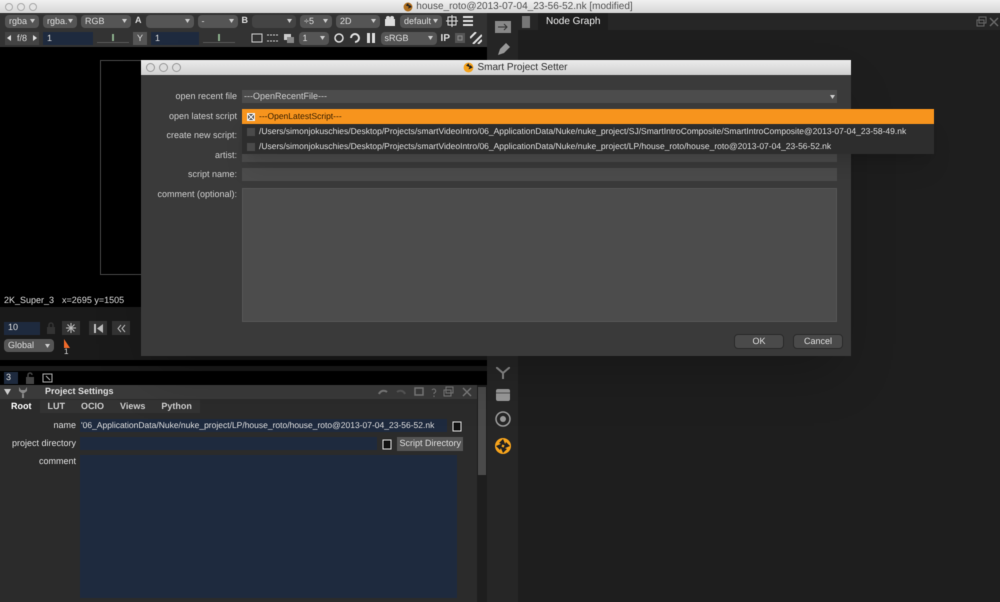 The width and height of the screenshot is (1000, 602). I want to click on window-title: house_roto@2013-07-04_23-56-52.nk [modified], so click(524, 7).